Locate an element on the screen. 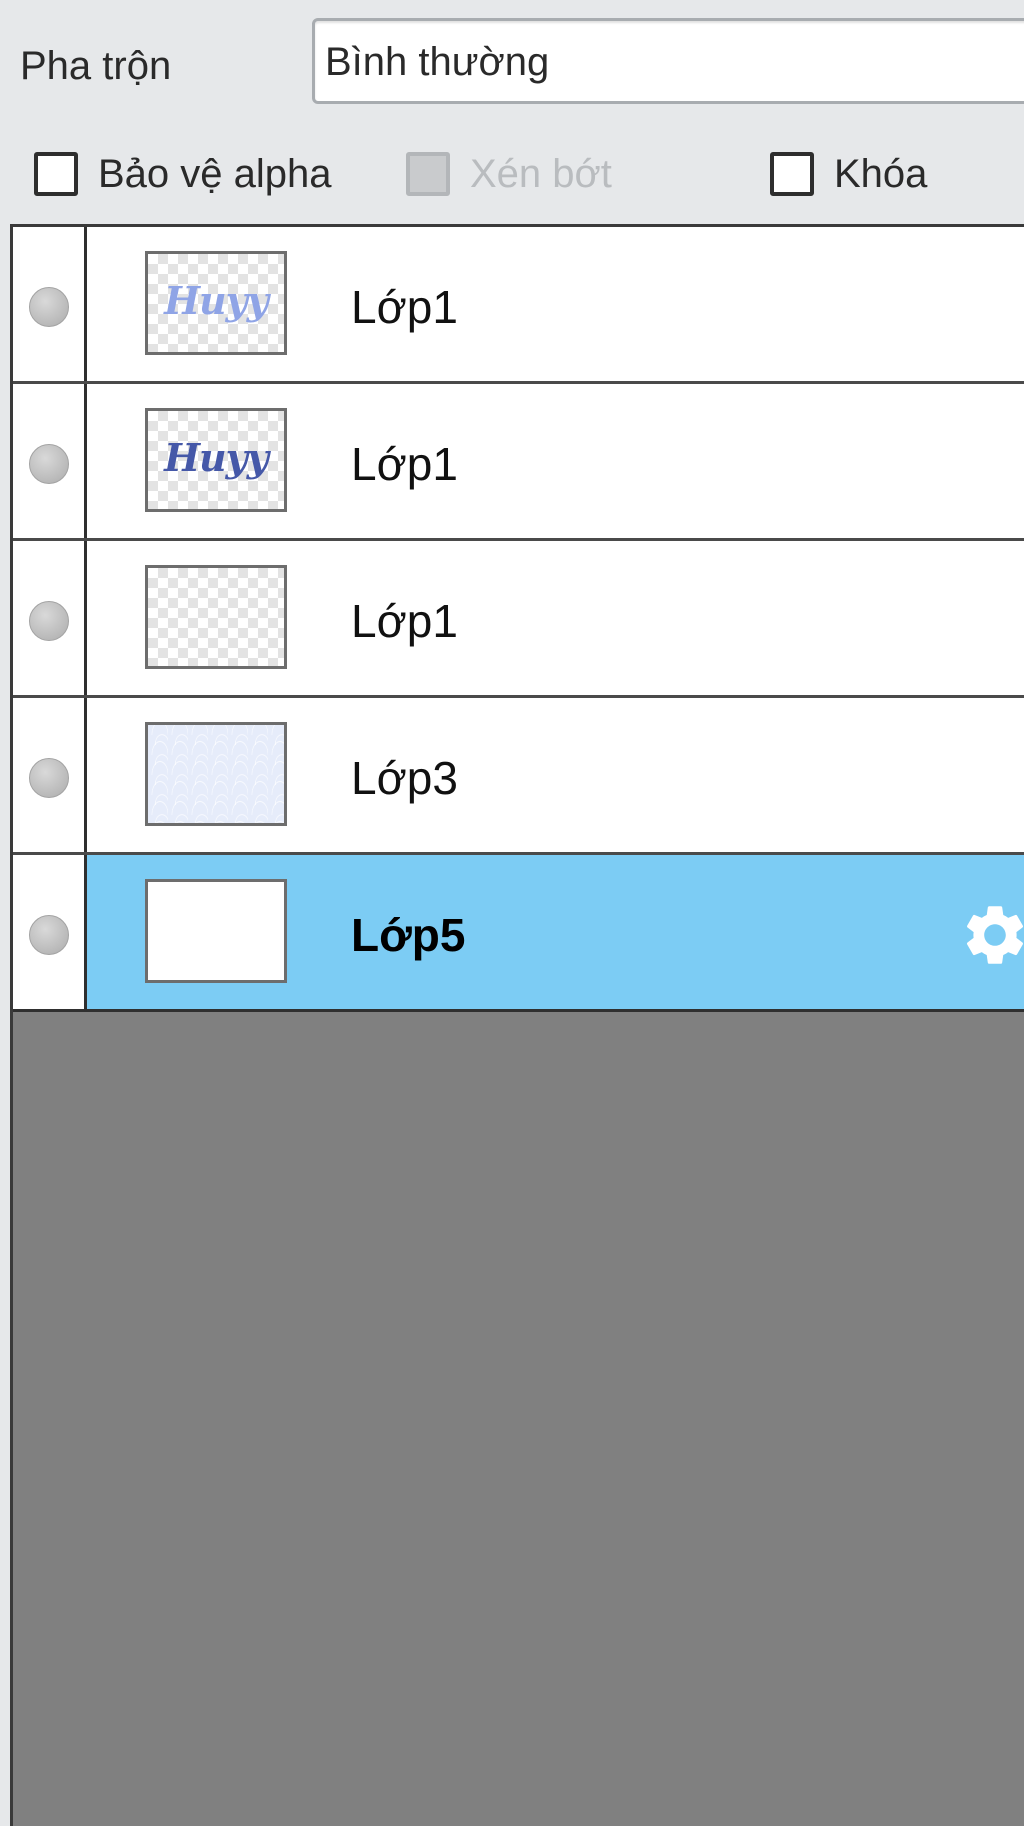 The height and width of the screenshot is (1826, 1024). layer-options-row: Bảo vệ alpha Xén bớt Khóa is located at coordinates (512, 175).